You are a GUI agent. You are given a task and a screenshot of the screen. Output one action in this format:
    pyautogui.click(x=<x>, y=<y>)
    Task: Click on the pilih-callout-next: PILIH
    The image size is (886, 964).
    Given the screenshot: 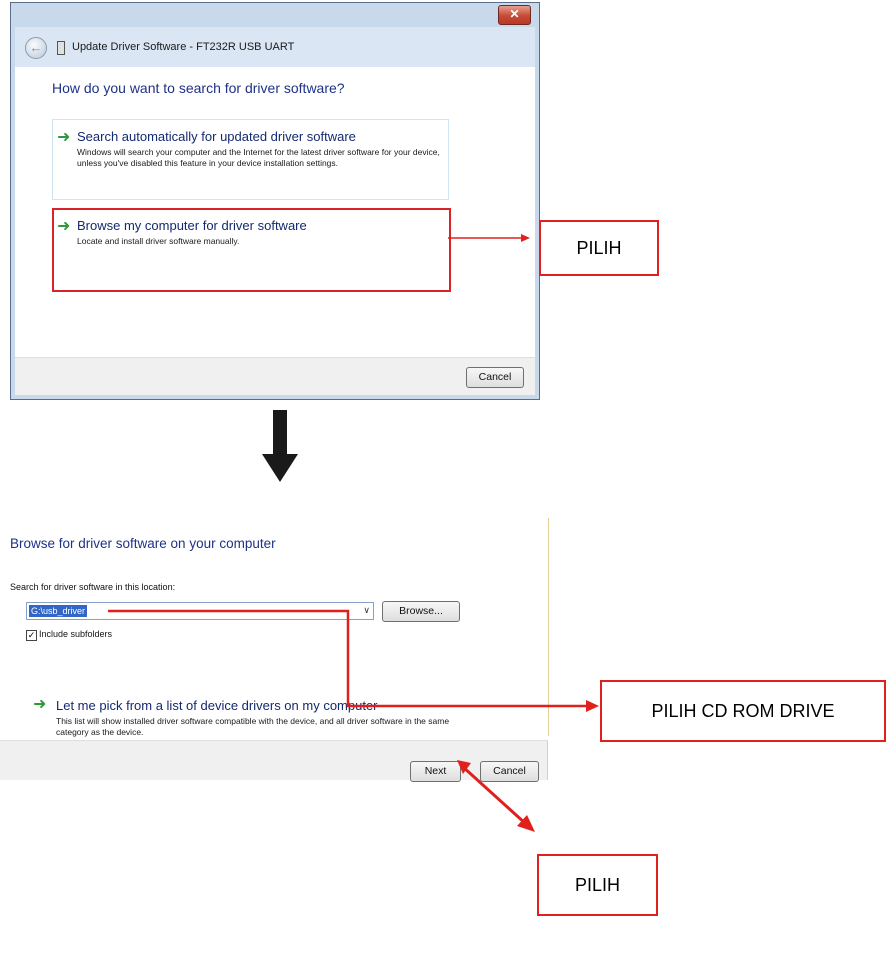 What is the action you would take?
    pyautogui.click(x=597, y=885)
    